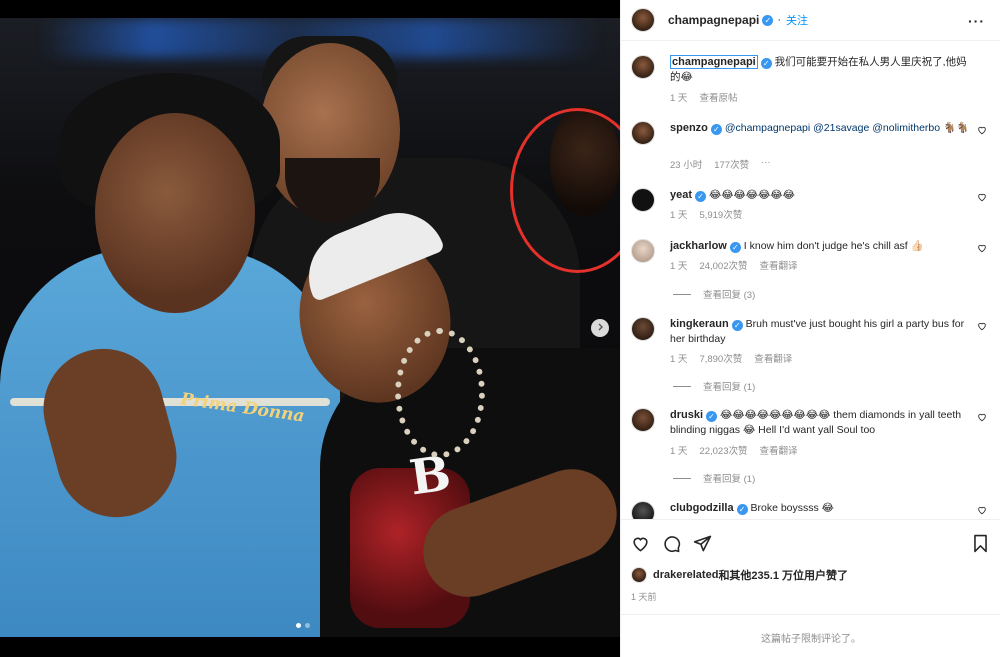 The width and height of the screenshot is (1000, 657). I want to click on comment-time: 23 小时, so click(686, 164).